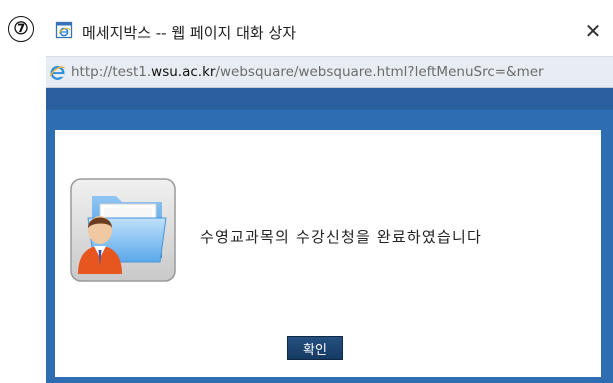  Describe the element at coordinates (64, 30) in the screenshot. I see `ie-page-icon` at that location.